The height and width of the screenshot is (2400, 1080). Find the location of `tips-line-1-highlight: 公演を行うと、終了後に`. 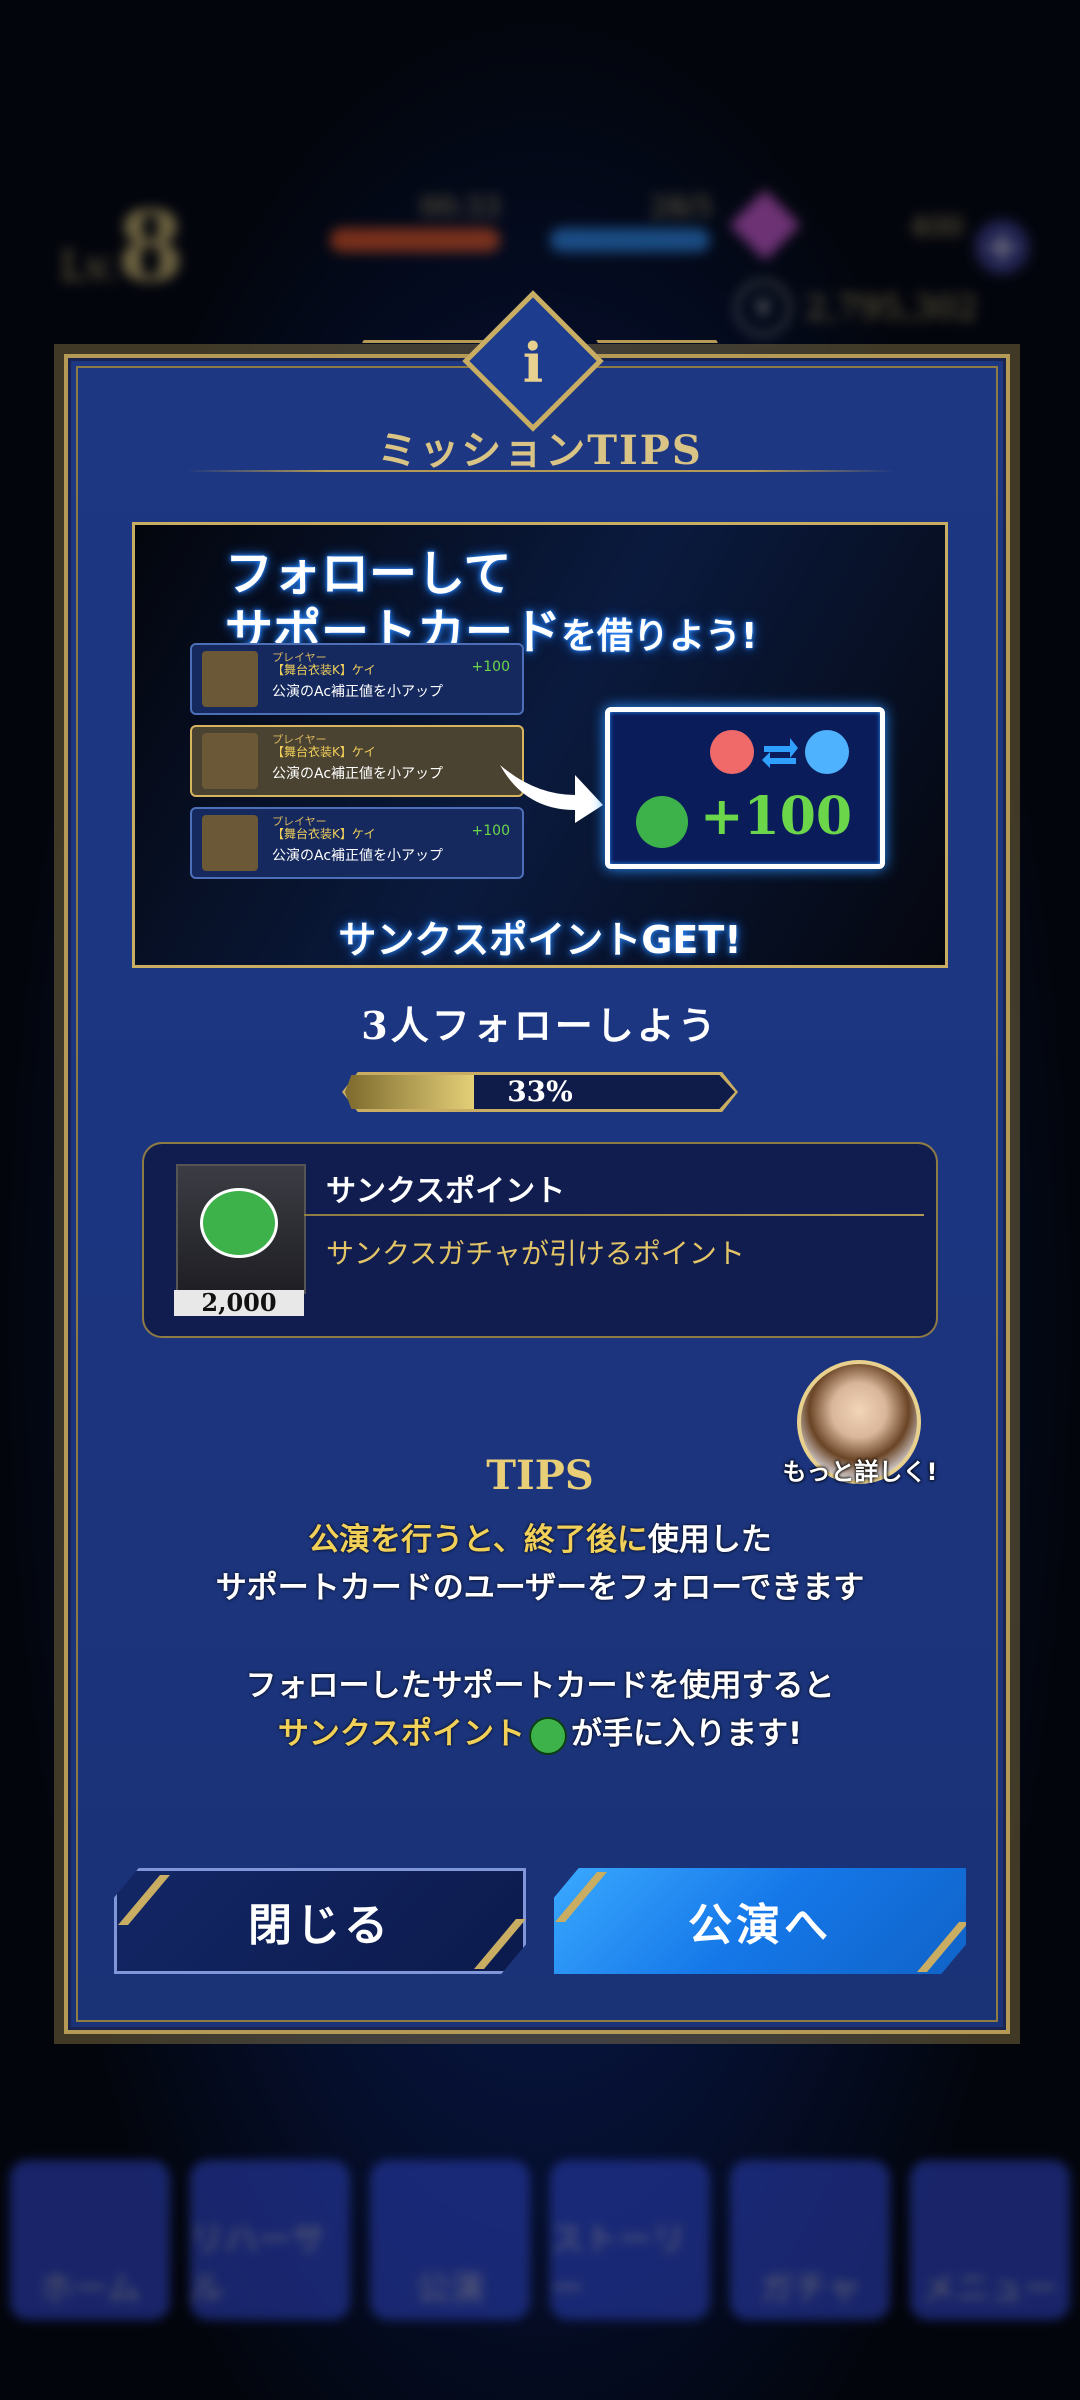

tips-line-1-highlight: 公演を行うと、終了後に is located at coordinates (478, 1540).